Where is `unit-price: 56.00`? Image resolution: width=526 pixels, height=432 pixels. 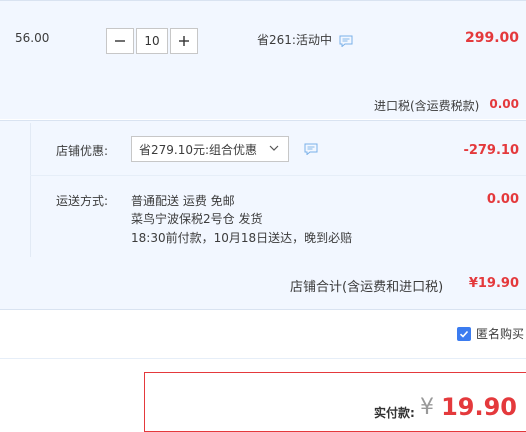
unit-price: 56.00 is located at coordinates (32, 38).